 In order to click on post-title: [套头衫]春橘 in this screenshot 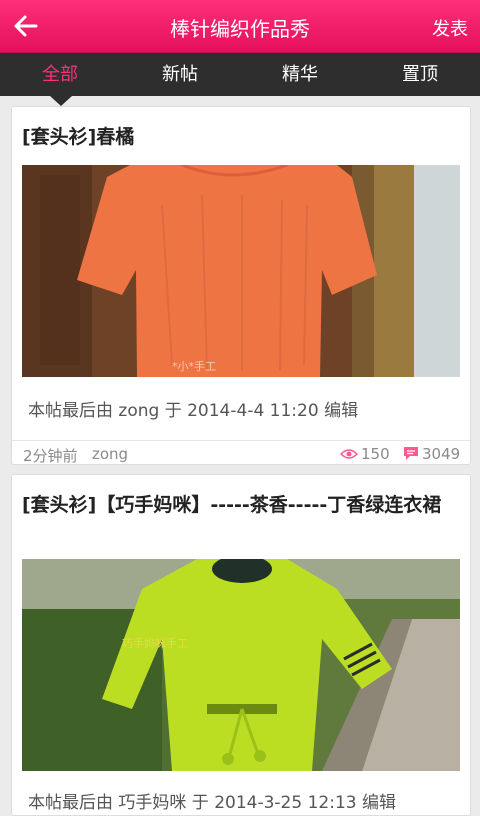, I will do `click(241, 137)`.